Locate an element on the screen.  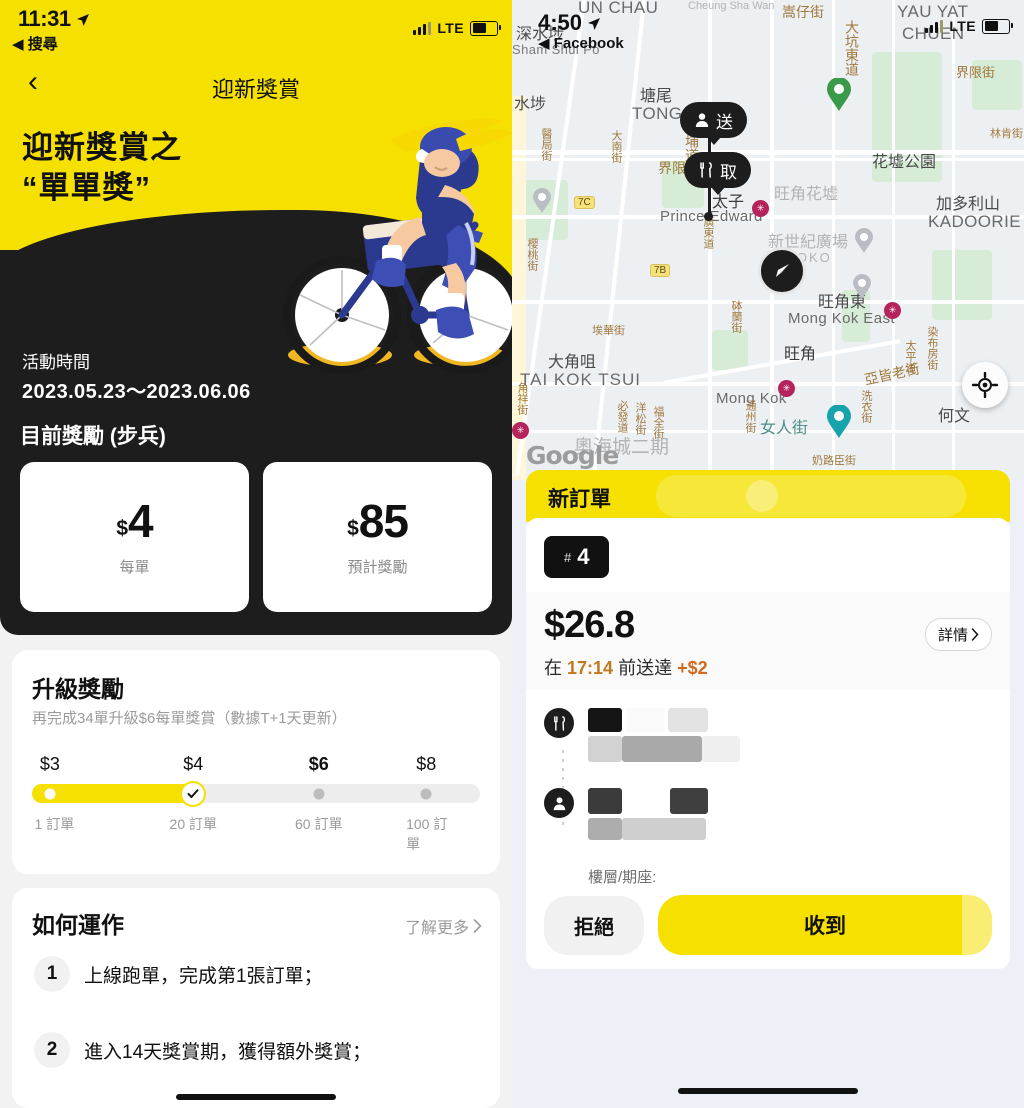
status-time: 4:50 is located at coordinates (569, 23).